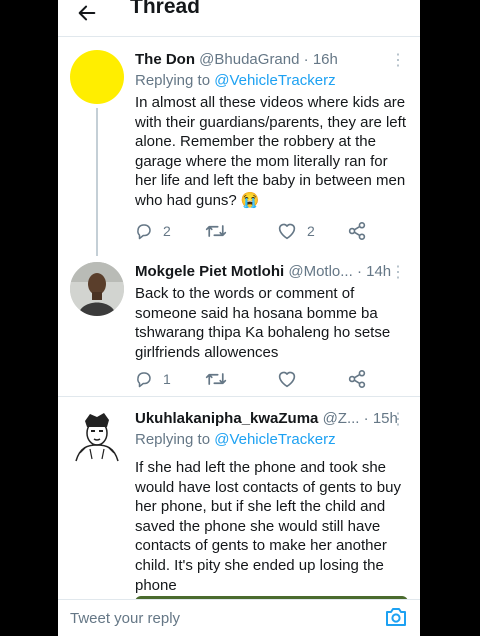 The width and height of the screenshot is (480, 636). I want to click on profile-photo, so click(97, 289).